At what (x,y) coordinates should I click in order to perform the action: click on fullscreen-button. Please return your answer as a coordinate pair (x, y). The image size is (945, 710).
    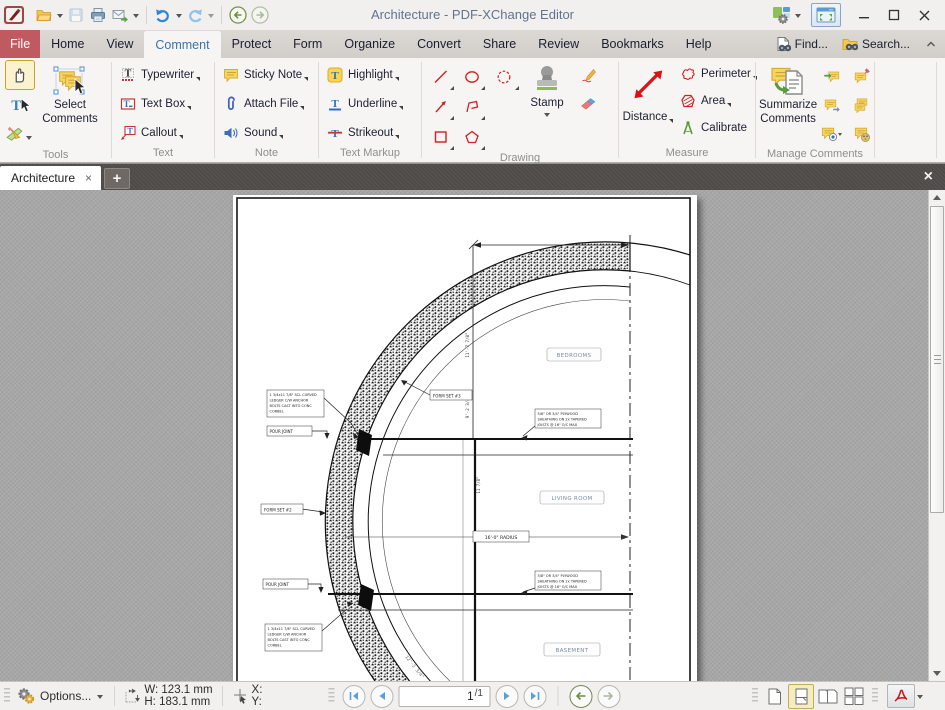
    Looking at the image, I should click on (826, 15).